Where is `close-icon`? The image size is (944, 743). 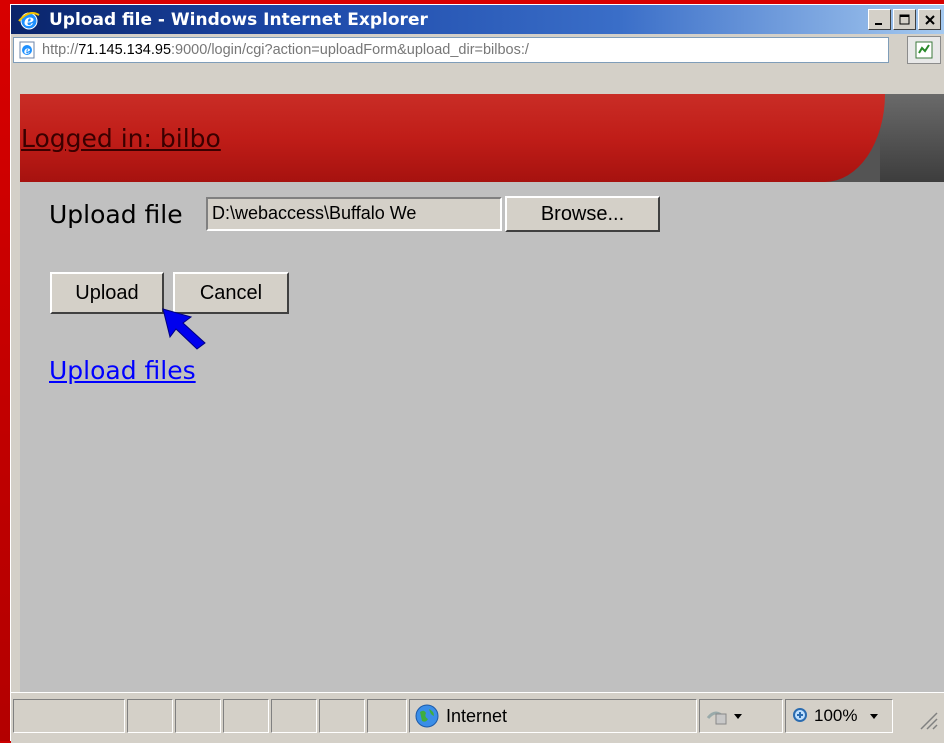
close-icon is located at coordinates (929, 19).